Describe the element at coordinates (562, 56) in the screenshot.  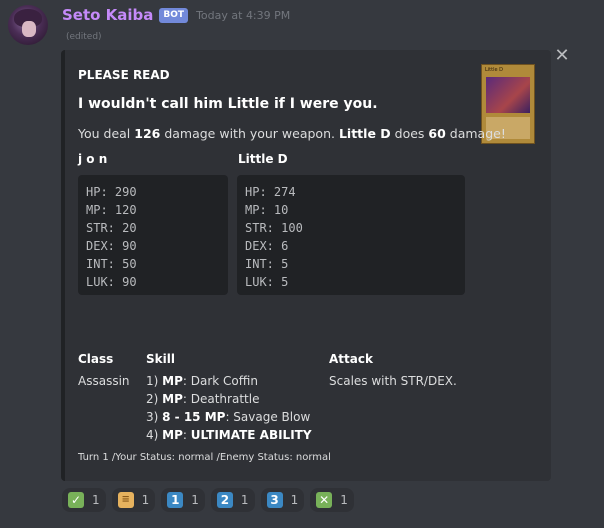
I see `close-icon: ✕` at that location.